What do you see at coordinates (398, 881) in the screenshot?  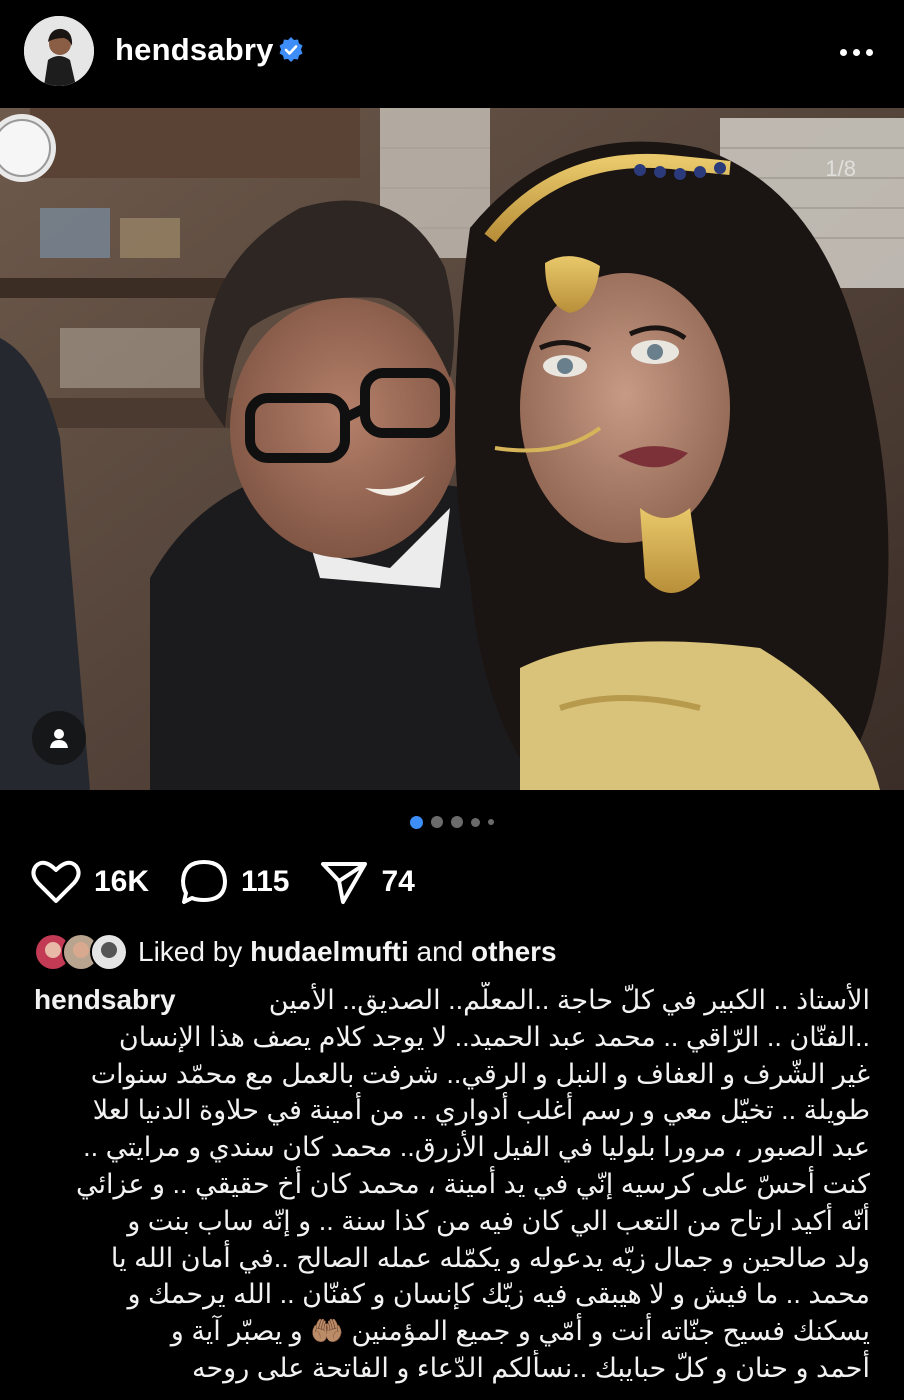 I see `shares-count: 74` at bounding box center [398, 881].